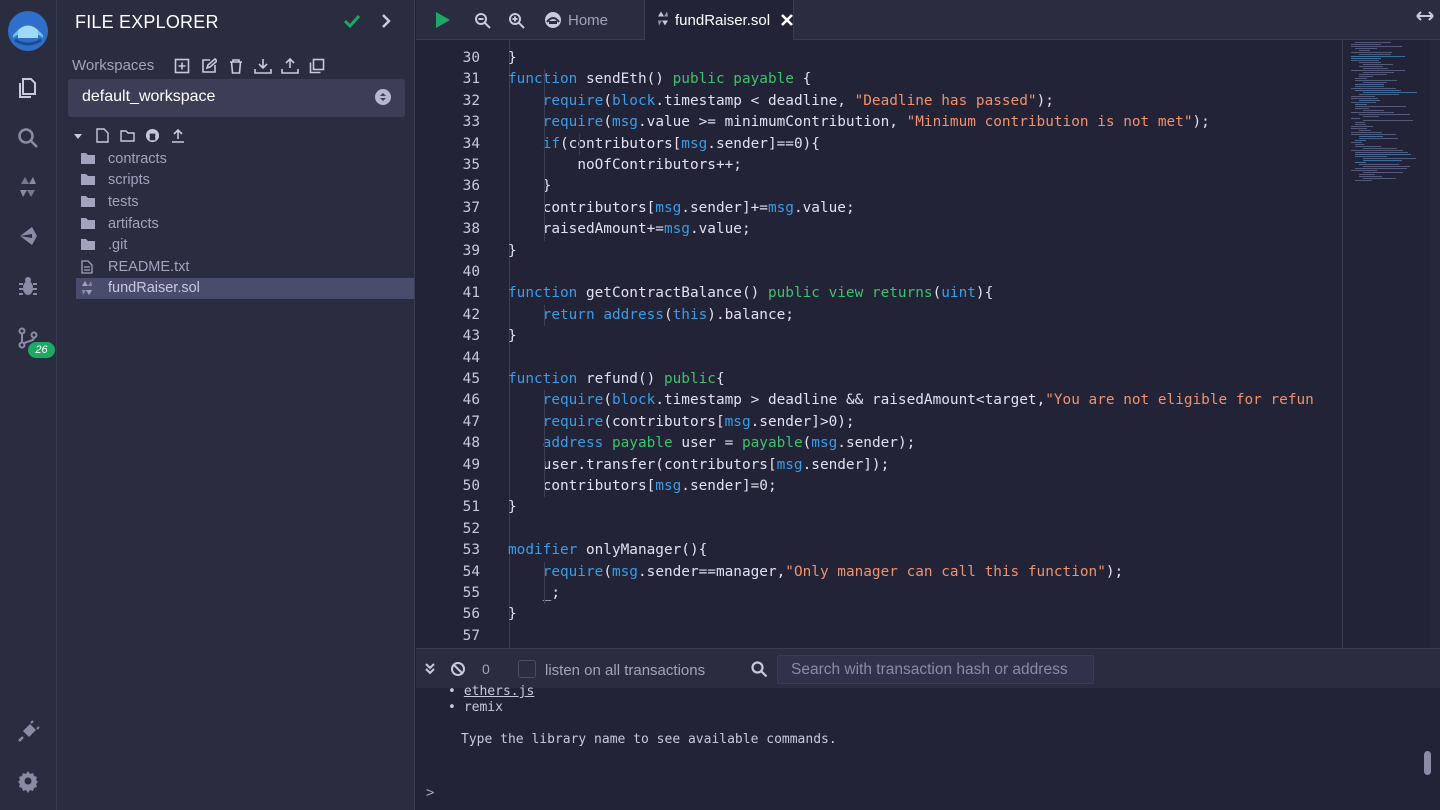 The image size is (1440, 810). What do you see at coordinates (471, 58) in the screenshot?
I see `line-number: 30` at bounding box center [471, 58].